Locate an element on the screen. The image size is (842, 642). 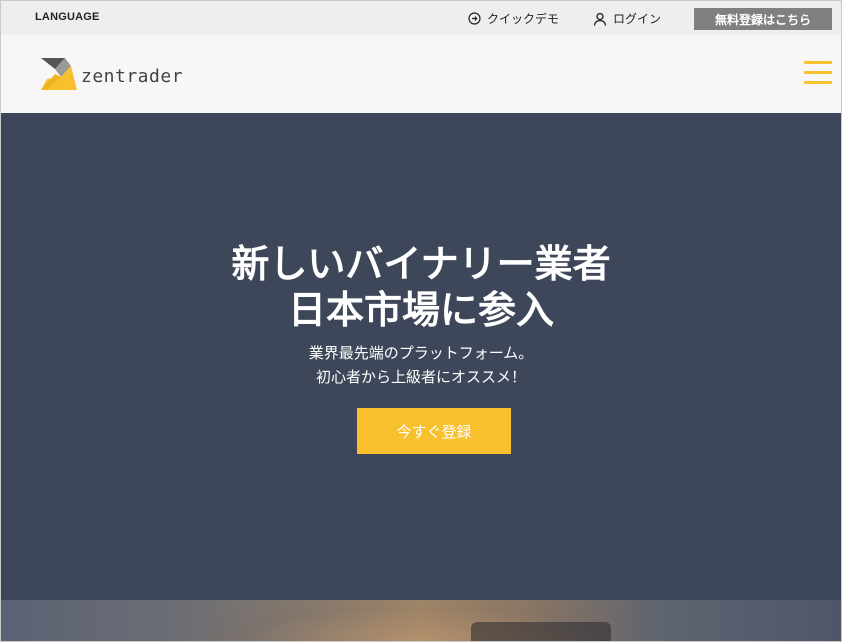
user-icon is located at coordinates (600, 19).